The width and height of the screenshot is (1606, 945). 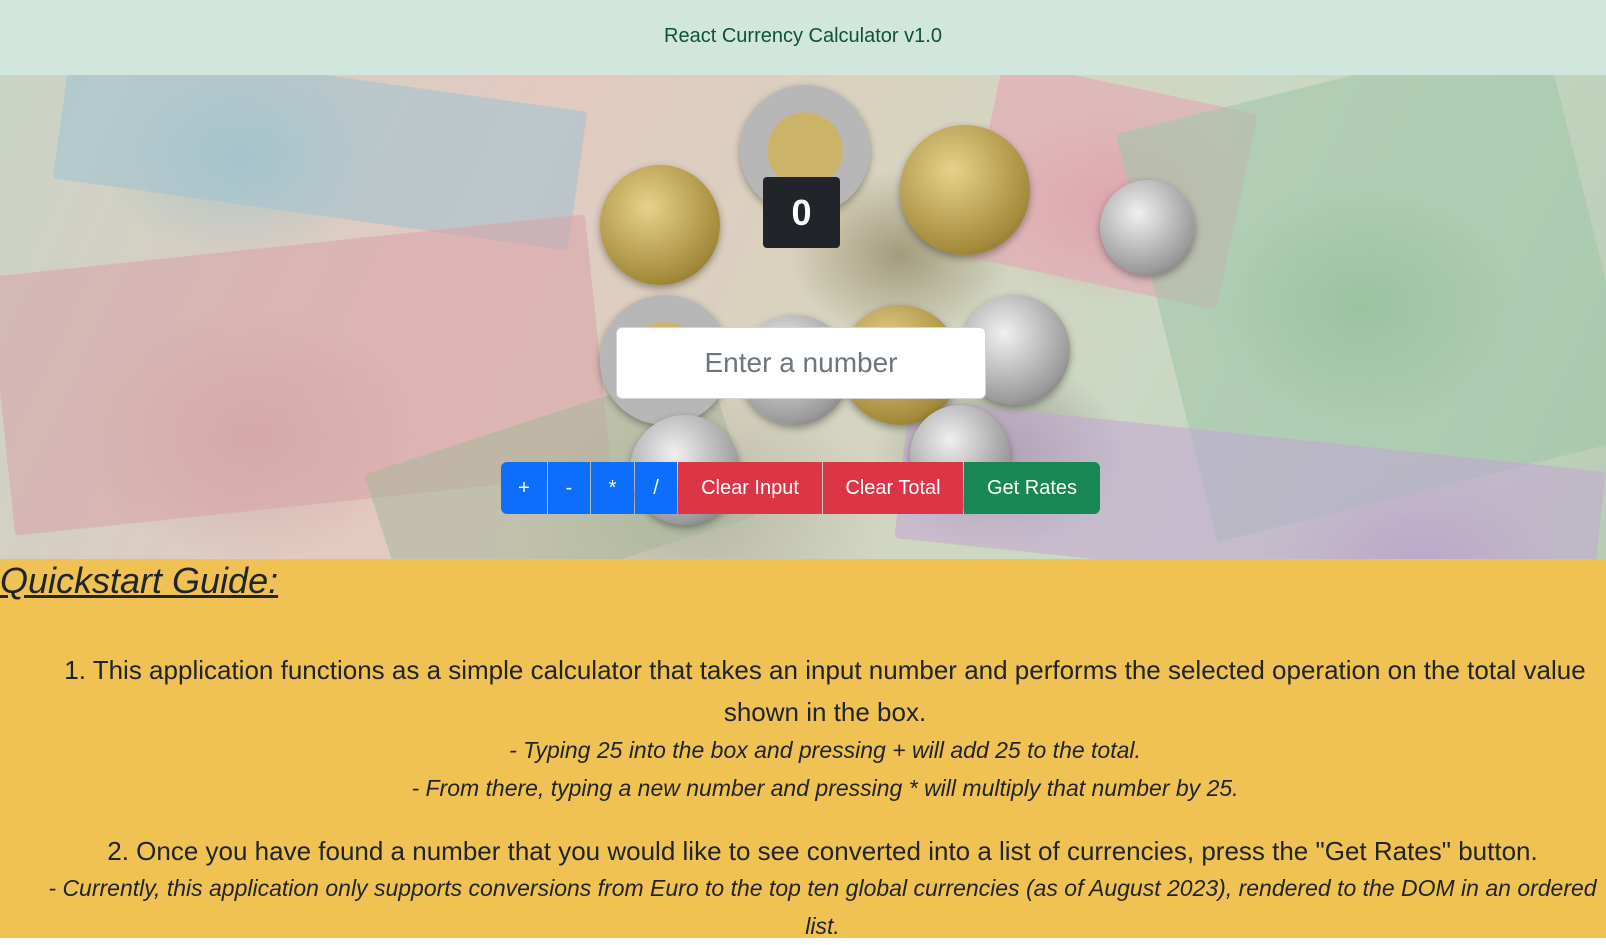 What do you see at coordinates (569, 488) in the screenshot?
I see `subtract-button: -` at bounding box center [569, 488].